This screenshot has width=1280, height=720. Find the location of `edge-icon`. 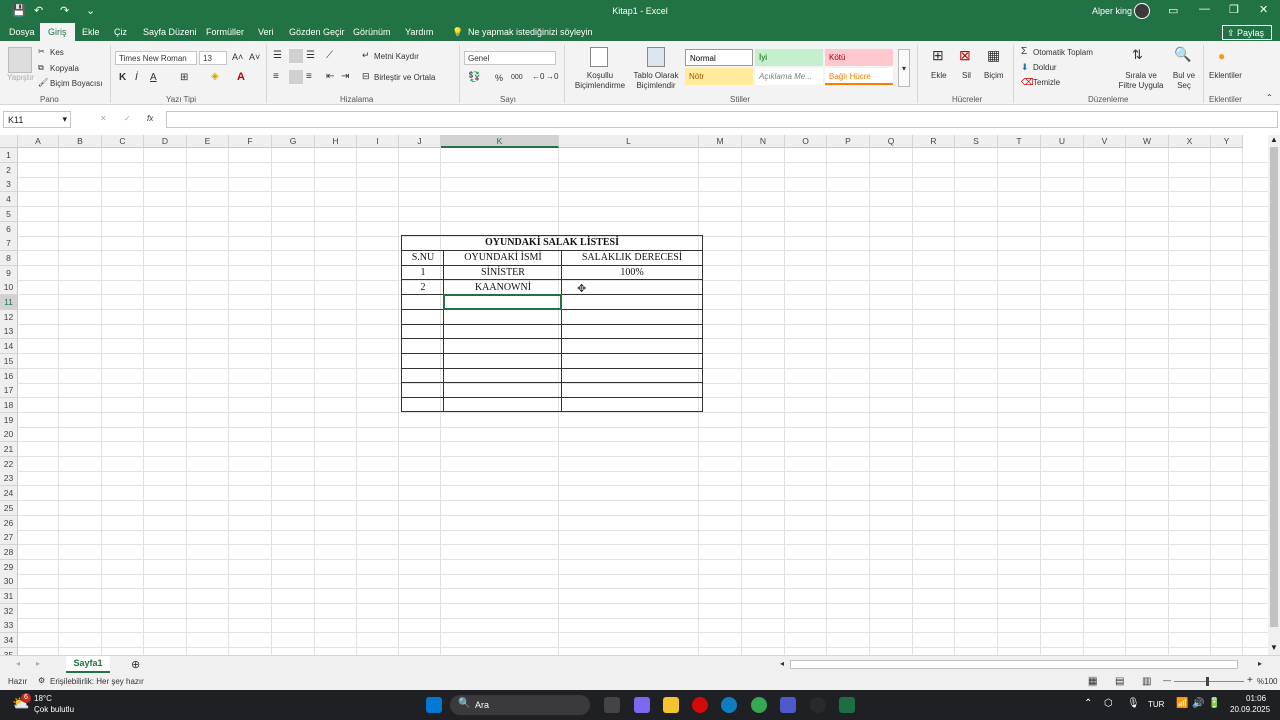

edge-icon is located at coordinates (729, 705).